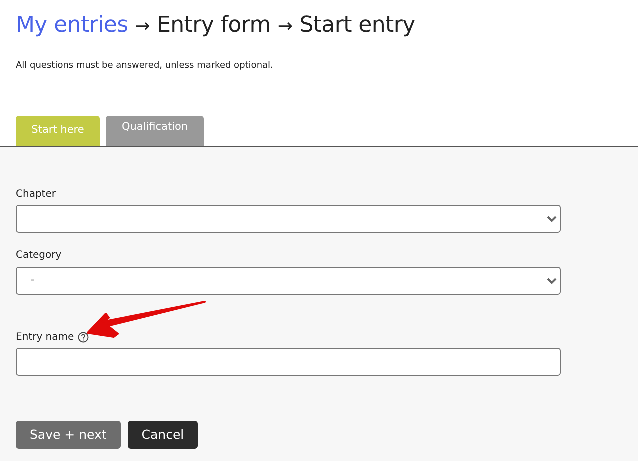 The image size is (638, 461). I want to click on input-field, so click(288, 362).